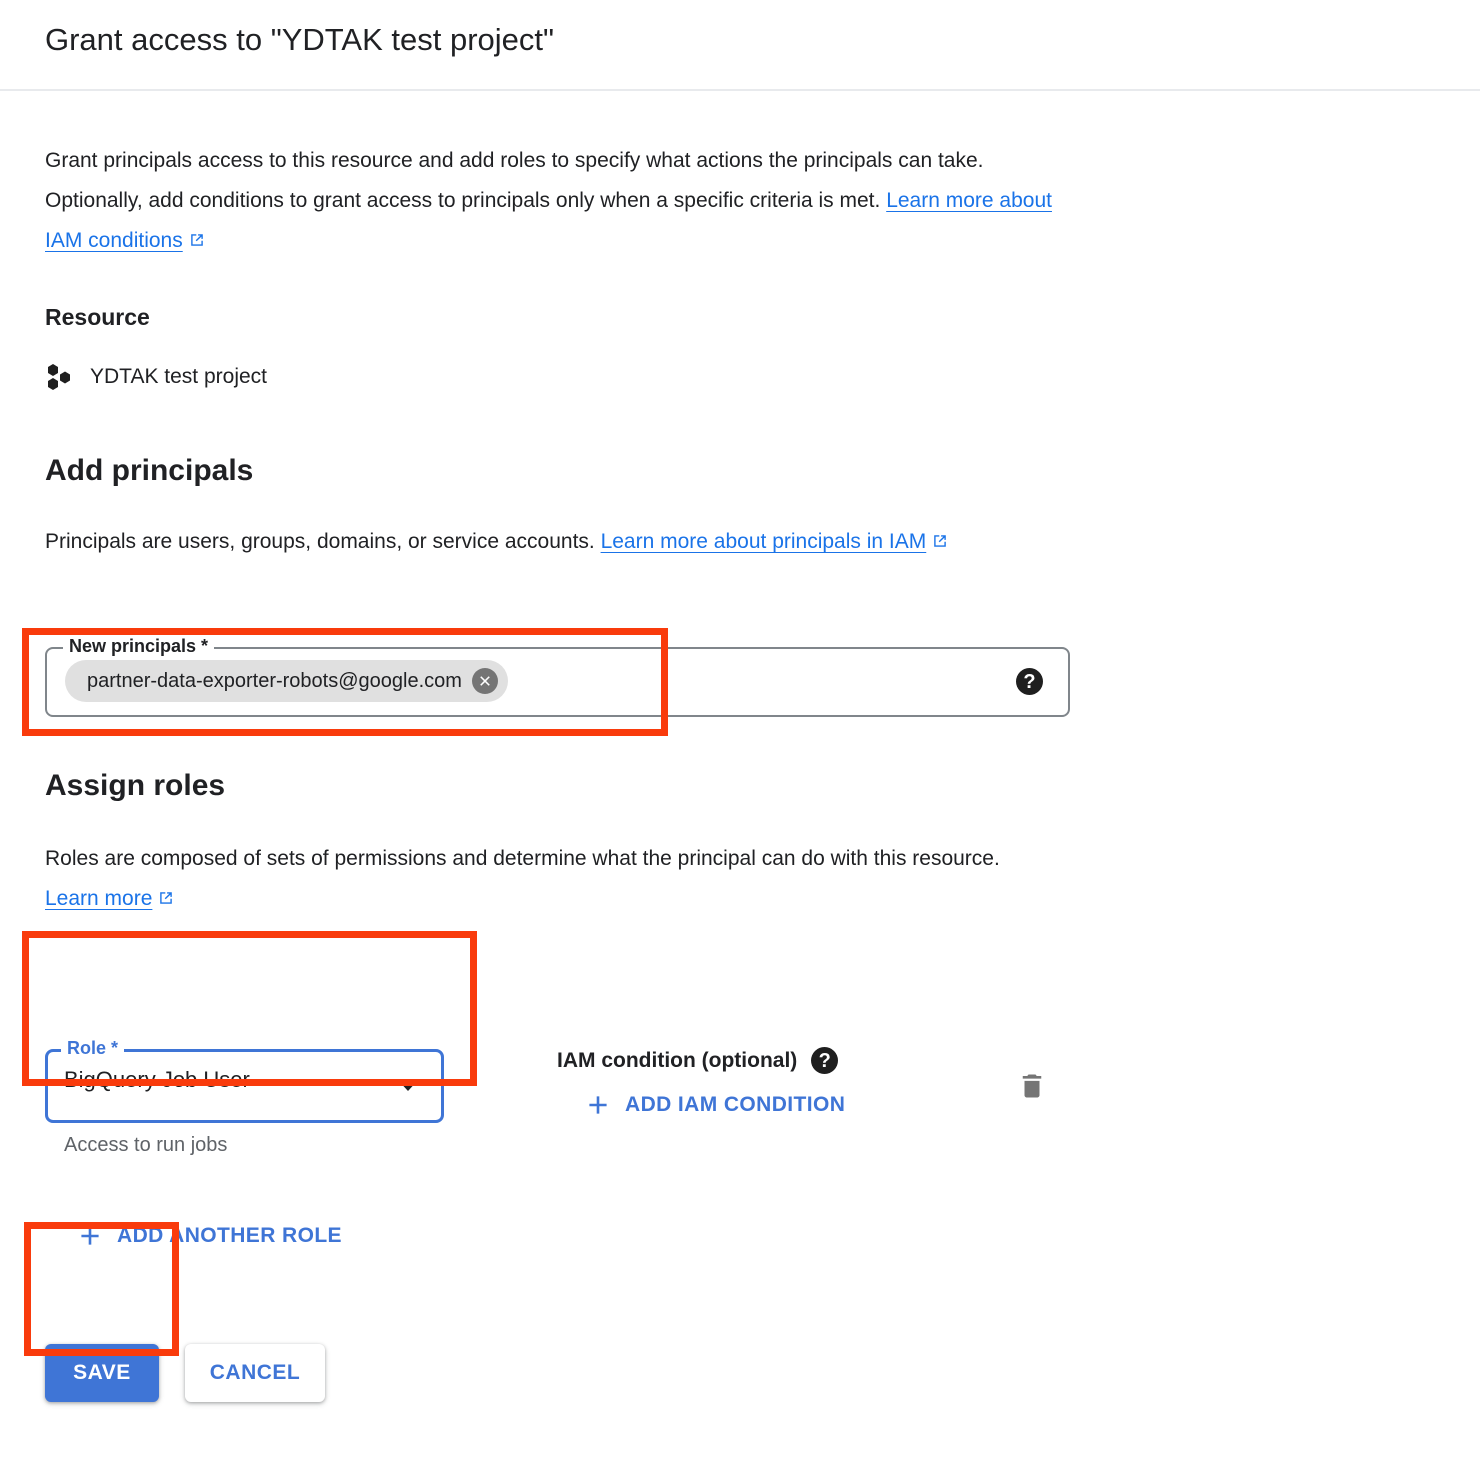 The height and width of the screenshot is (1480, 1480). I want to click on chevron-down-icon, so click(408, 1085).